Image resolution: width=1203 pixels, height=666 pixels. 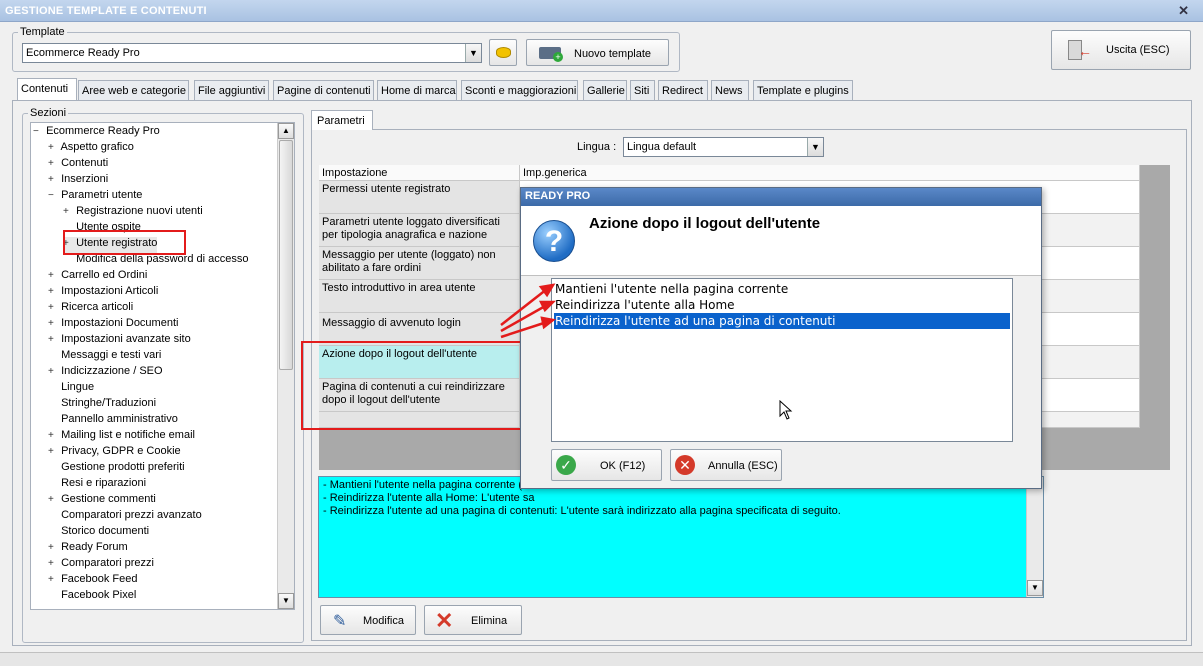 I want to click on tree-node: Facebook Pixel, so click(x=92, y=597).